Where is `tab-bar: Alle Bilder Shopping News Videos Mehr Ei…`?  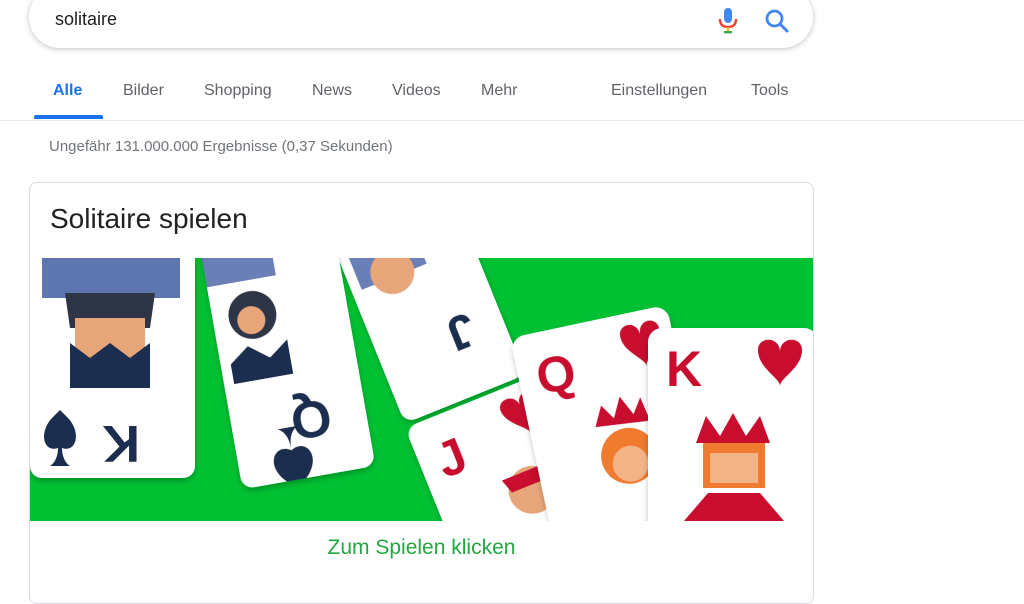
tab-bar: Alle Bilder Shopping News Videos Mehr Ei… is located at coordinates (512, 95).